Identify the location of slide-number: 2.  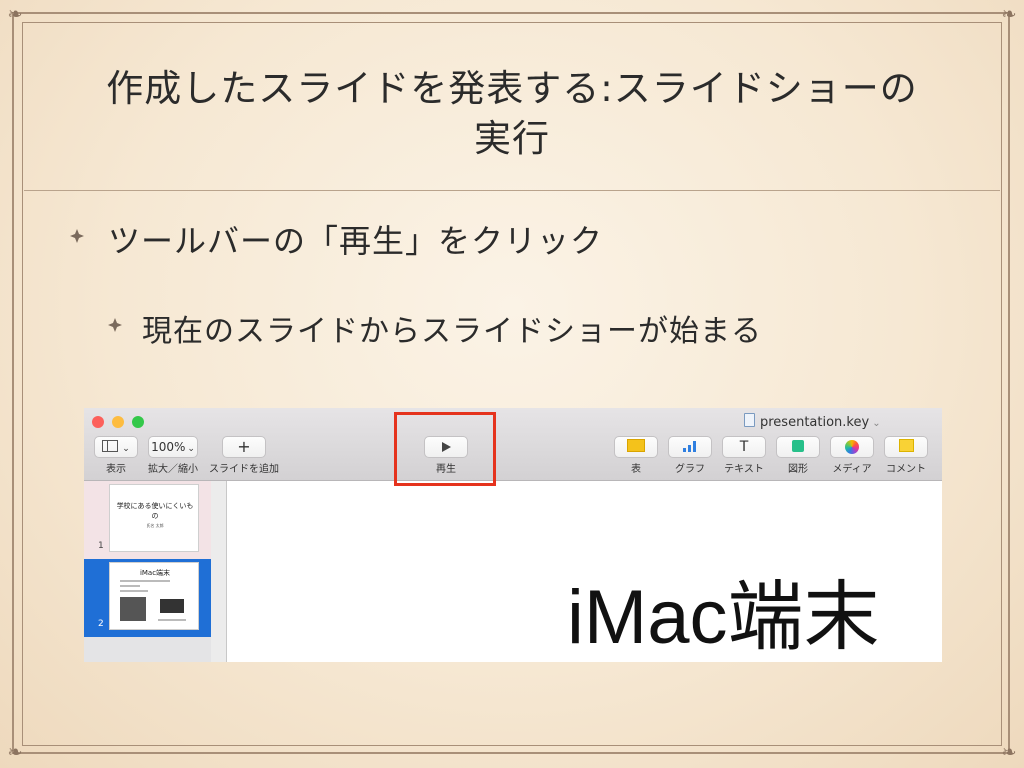
(101, 624).